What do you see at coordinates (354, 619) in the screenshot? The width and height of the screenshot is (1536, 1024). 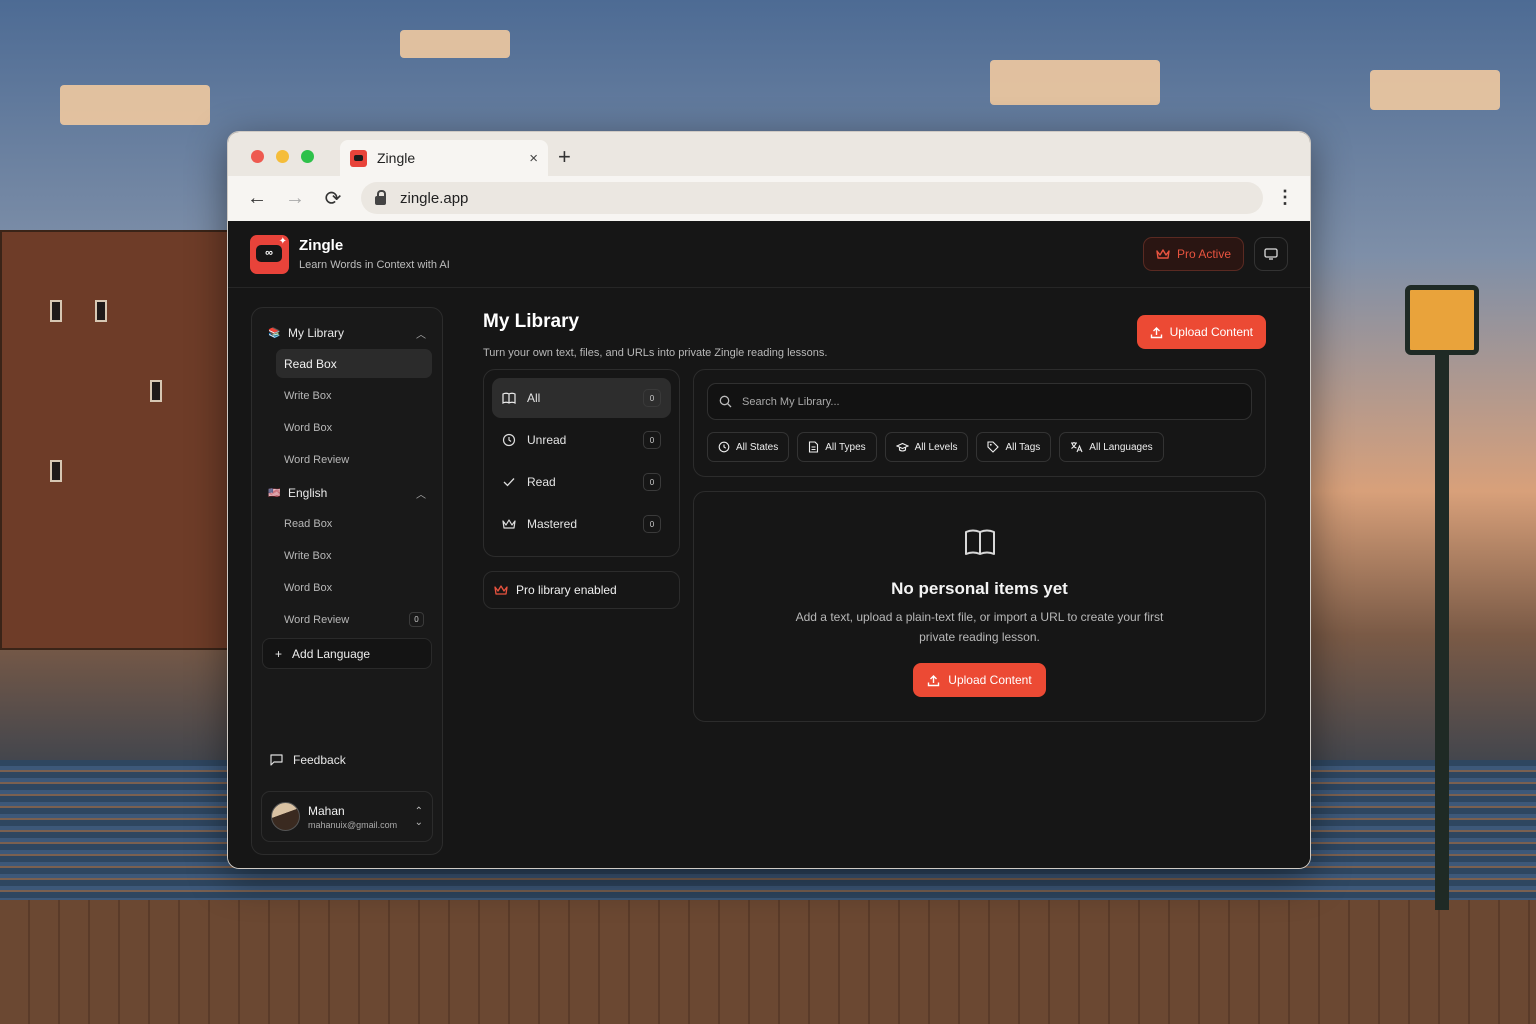 I see `sidebar-item-english-word-review: Word Review 0` at bounding box center [354, 619].